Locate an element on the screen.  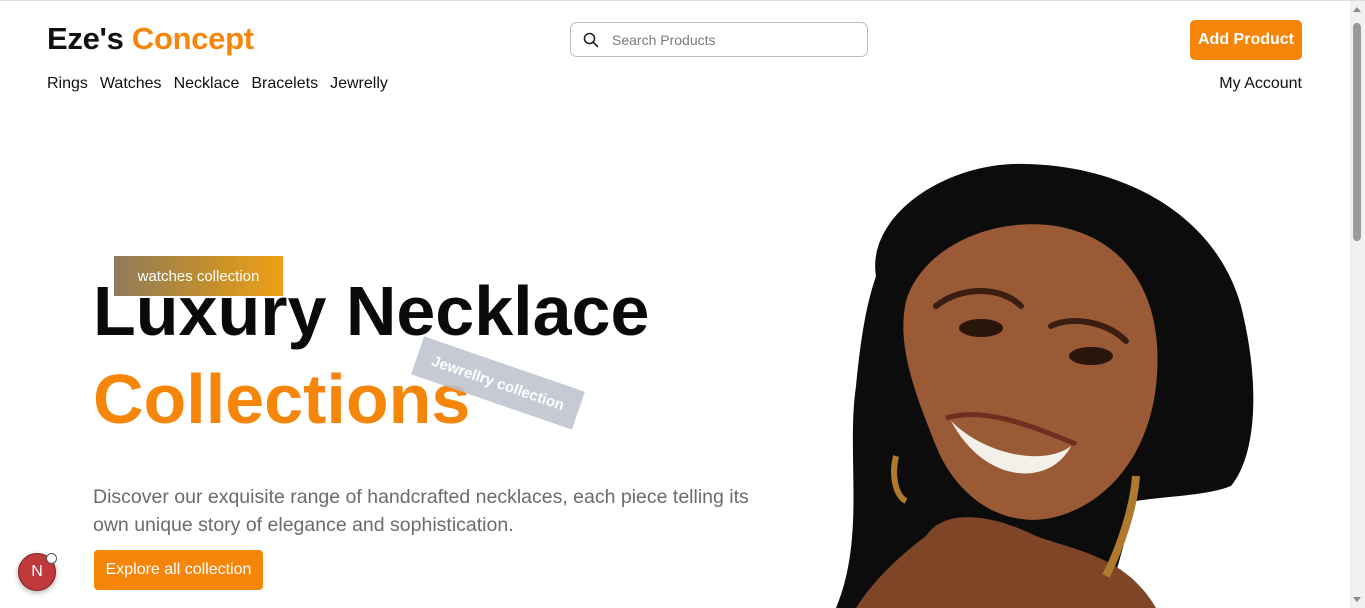
explore-collection-button: Explore all collection is located at coordinates (178, 570).